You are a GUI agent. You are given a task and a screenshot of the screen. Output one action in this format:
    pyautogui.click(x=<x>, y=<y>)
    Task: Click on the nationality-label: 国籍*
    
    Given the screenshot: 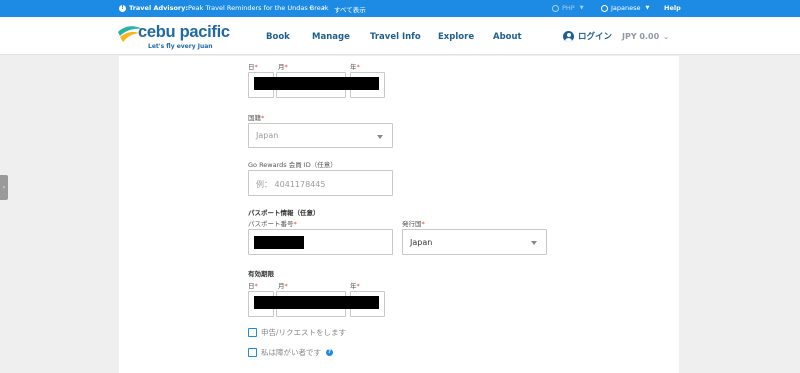 What is the action you would take?
    pyautogui.click(x=256, y=118)
    